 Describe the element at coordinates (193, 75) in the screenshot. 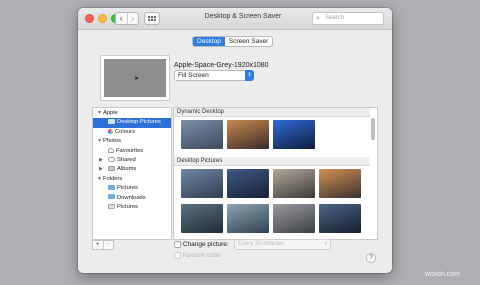

I see `fill-mode-value: Fill Screen` at that location.